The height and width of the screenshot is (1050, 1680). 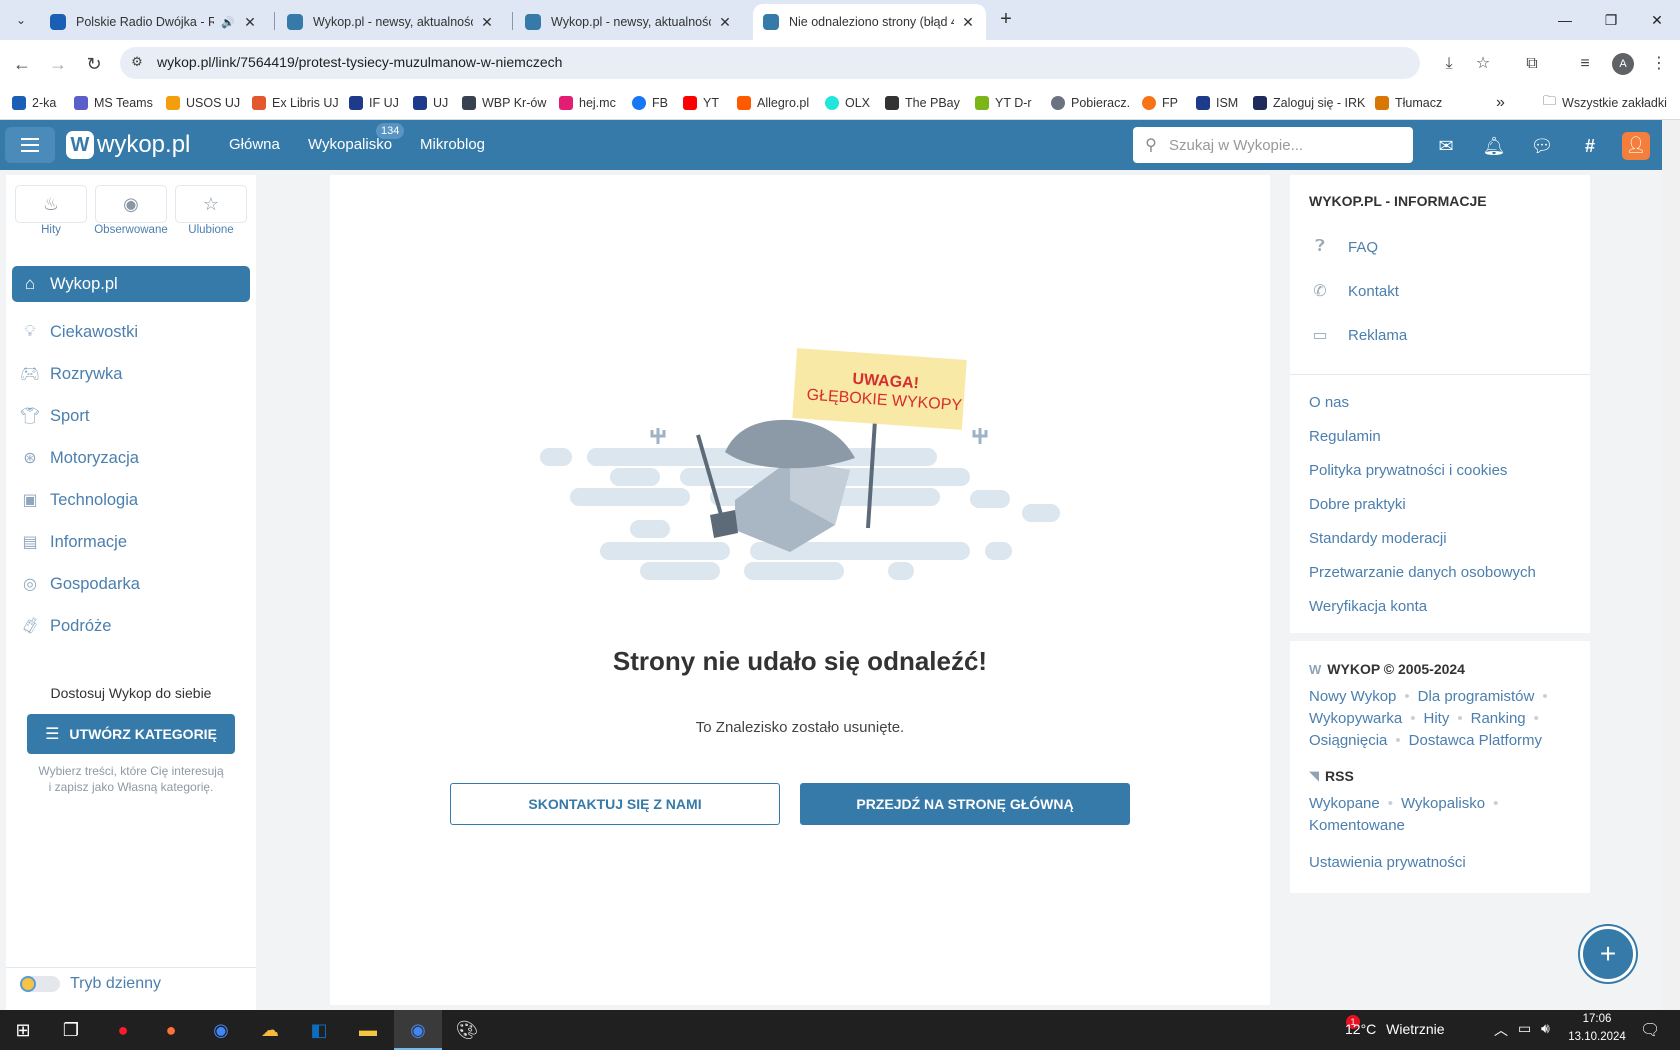 I want to click on bookmark-olx: OLX, so click(x=847, y=103).